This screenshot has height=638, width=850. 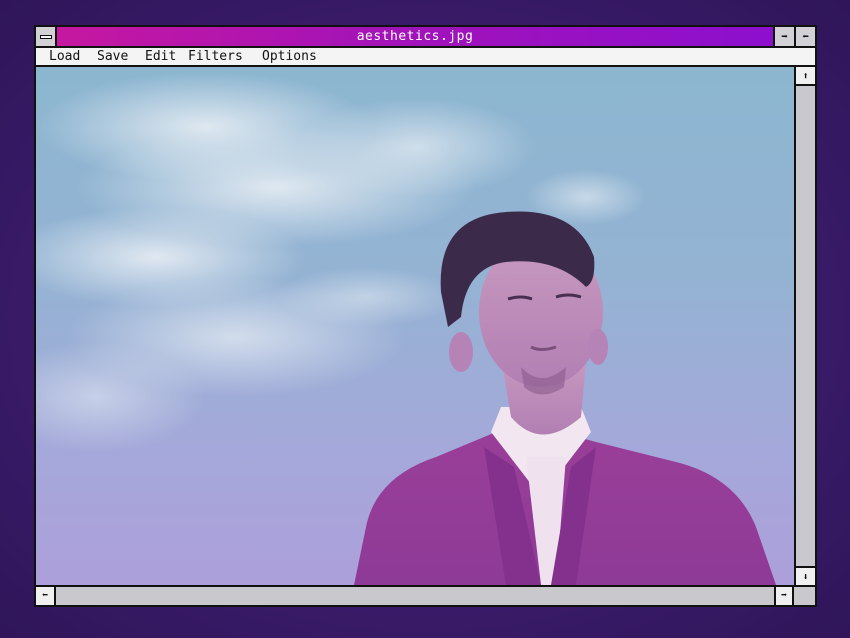 I want to click on minus-box-icon, so click(x=46, y=37).